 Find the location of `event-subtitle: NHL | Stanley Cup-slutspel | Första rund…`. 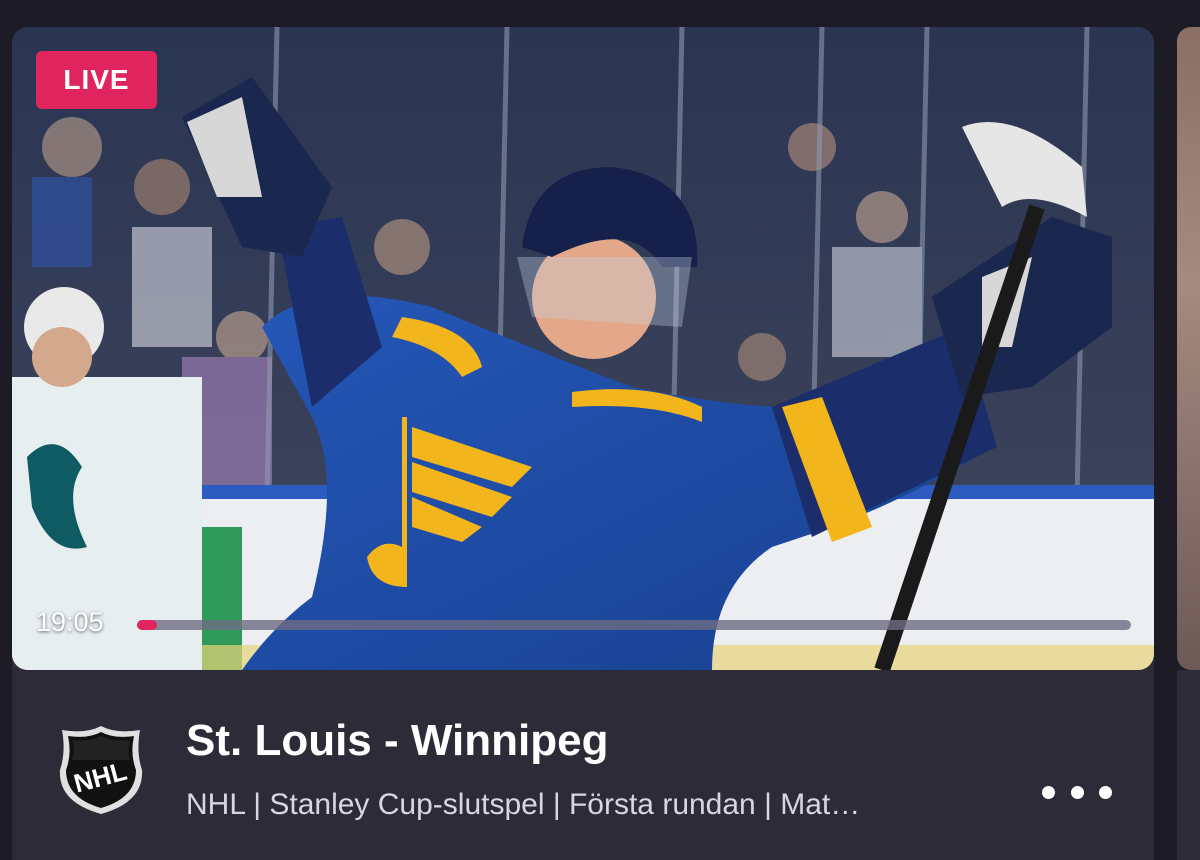

event-subtitle: NHL | Stanley Cup-slutspel | Första rund… is located at coordinates (523, 804).